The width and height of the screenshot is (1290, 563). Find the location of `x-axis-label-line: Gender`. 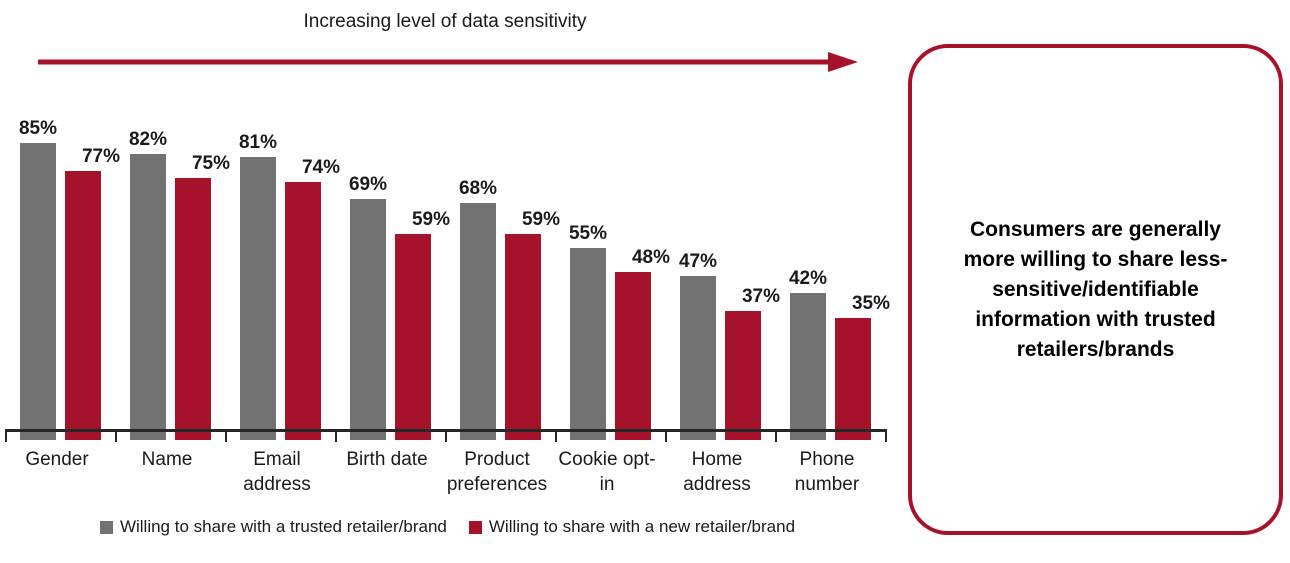

x-axis-label-line: Gender is located at coordinates (57, 459).